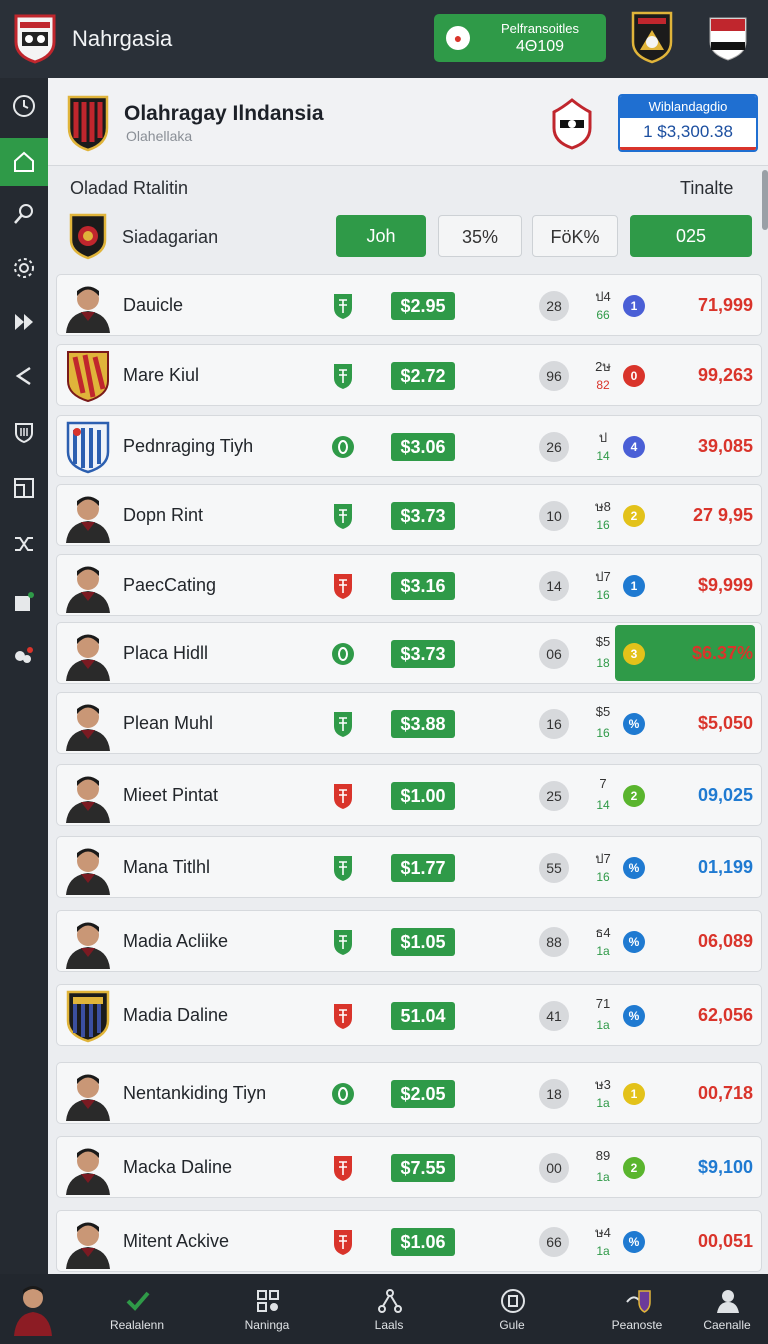 This screenshot has height=1344, width=768. What do you see at coordinates (35, 39) in the screenshot?
I see `app-logo-icon` at bounding box center [35, 39].